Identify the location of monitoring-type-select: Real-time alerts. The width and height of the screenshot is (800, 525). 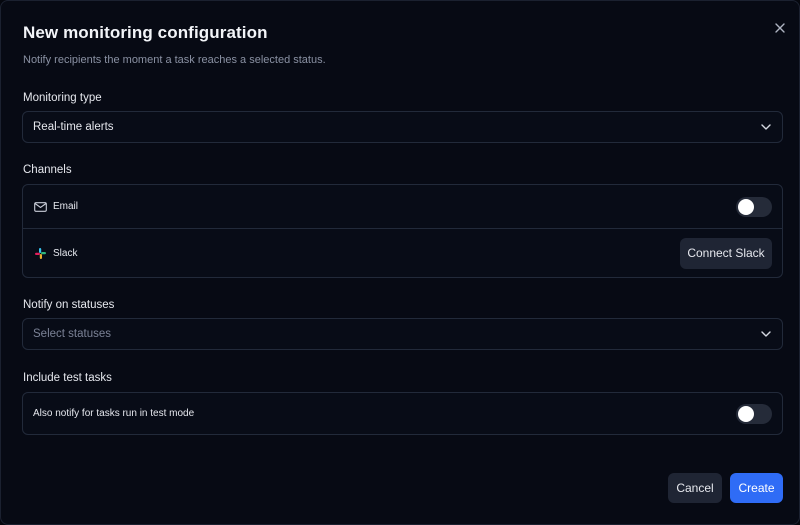
(402, 127).